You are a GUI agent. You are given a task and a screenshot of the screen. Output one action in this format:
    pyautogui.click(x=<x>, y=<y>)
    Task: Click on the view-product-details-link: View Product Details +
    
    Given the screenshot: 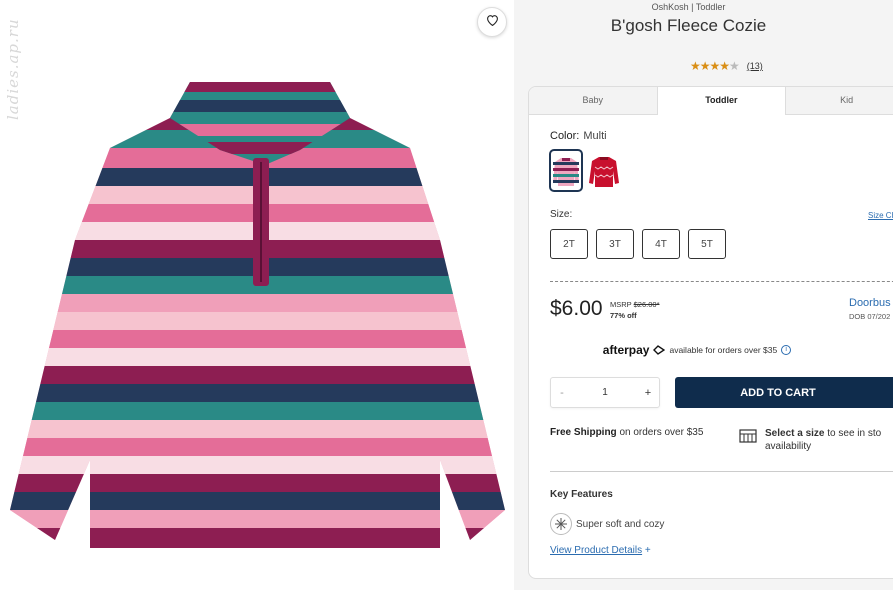 What is the action you would take?
    pyautogui.click(x=600, y=550)
    